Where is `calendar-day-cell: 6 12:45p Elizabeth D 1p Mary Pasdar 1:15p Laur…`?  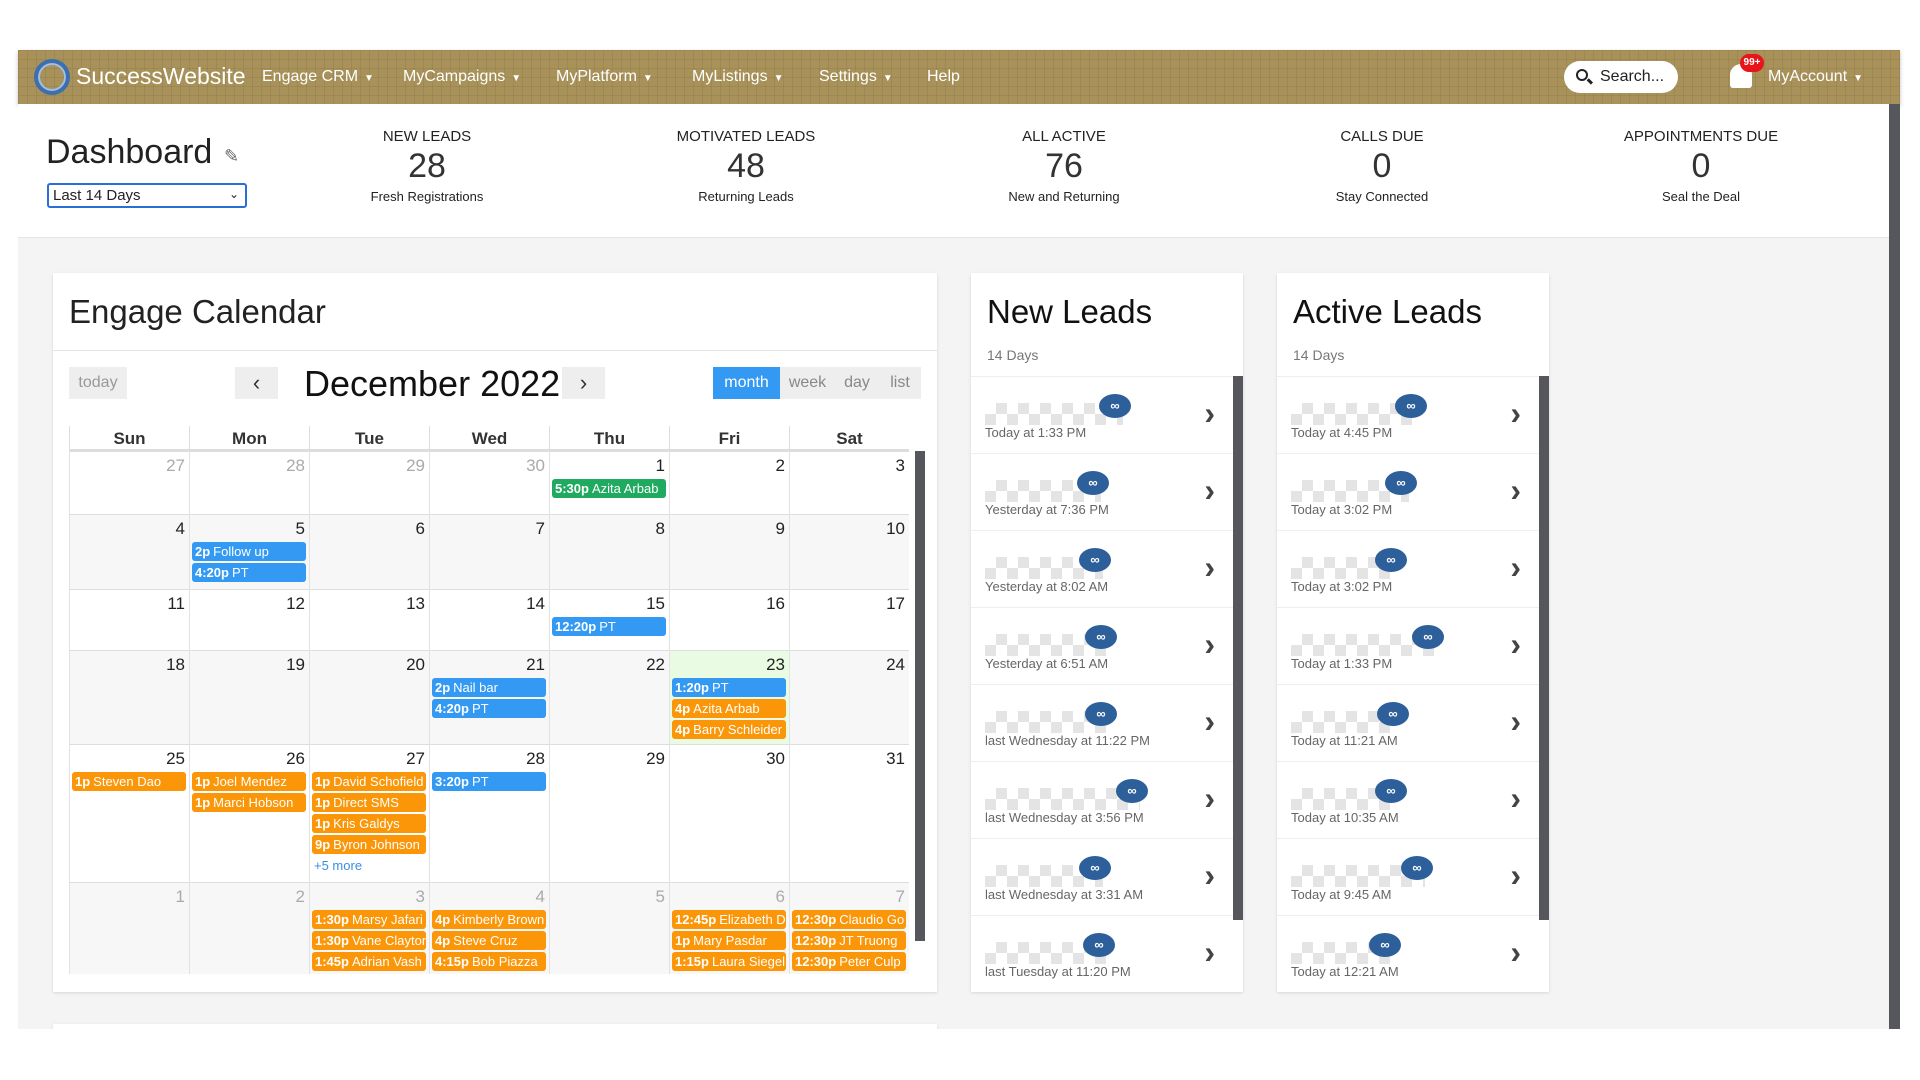 calendar-day-cell: 6 12:45p Elizabeth D 1p Mary Pasdar 1:15p Laur… is located at coordinates (729, 928).